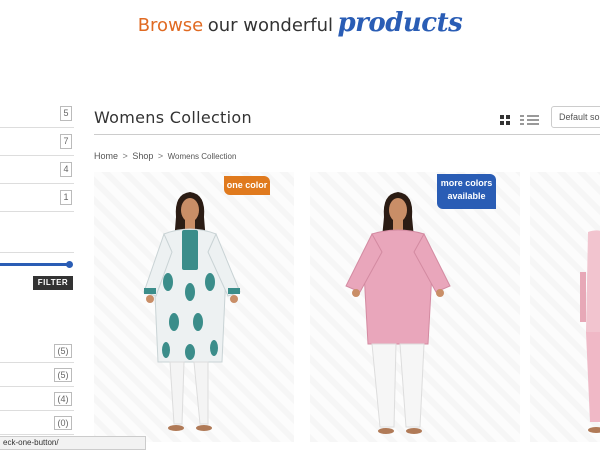  What do you see at coordinates (466, 196) in the screenshot?
I see `product-badge-line2: available` at bounding box center [466, 196].